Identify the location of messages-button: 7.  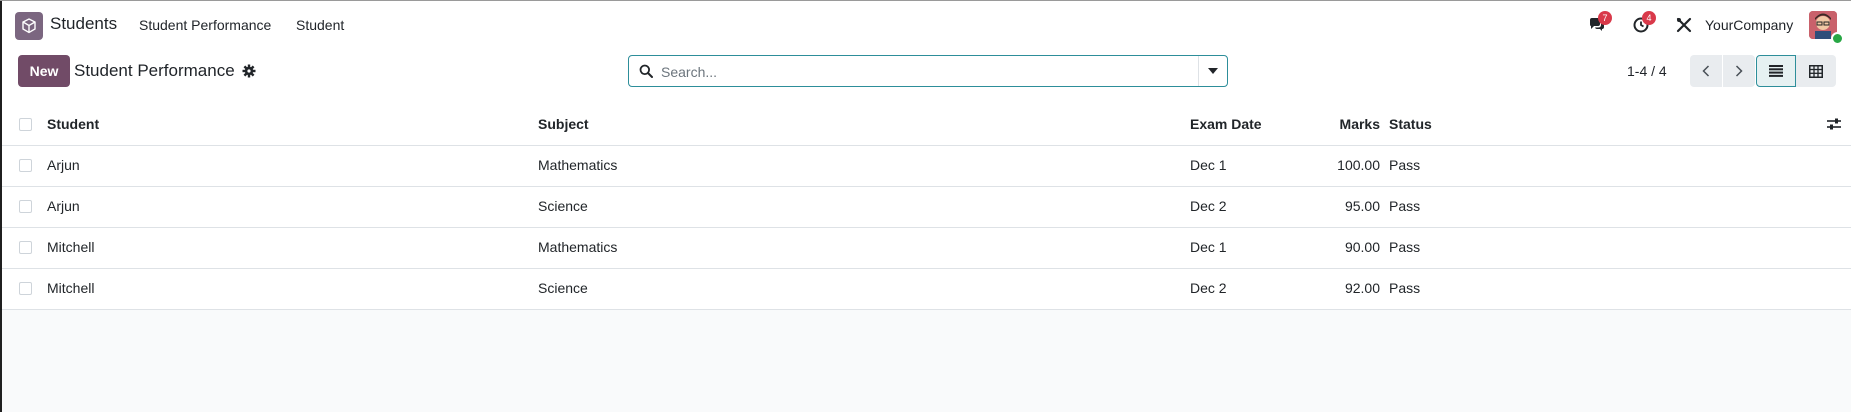
(1599, 23).